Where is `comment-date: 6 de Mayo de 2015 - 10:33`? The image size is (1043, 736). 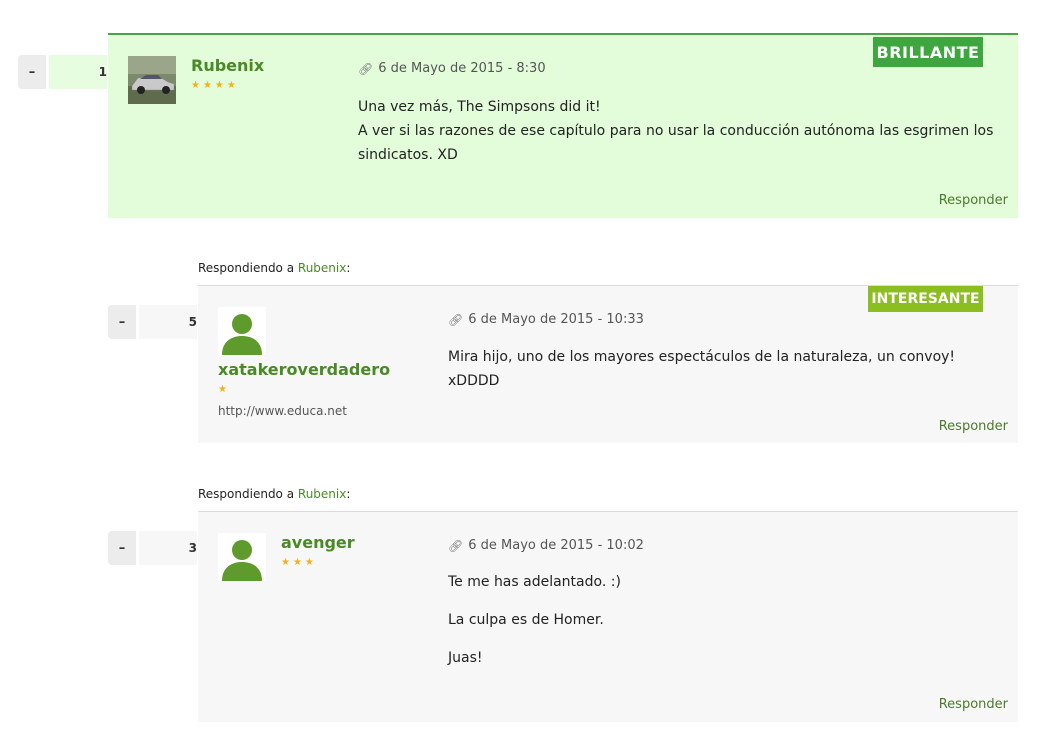 comment-date: 6 de Mayo de 2015 - 10:33 is located at coordinates (556, 319).